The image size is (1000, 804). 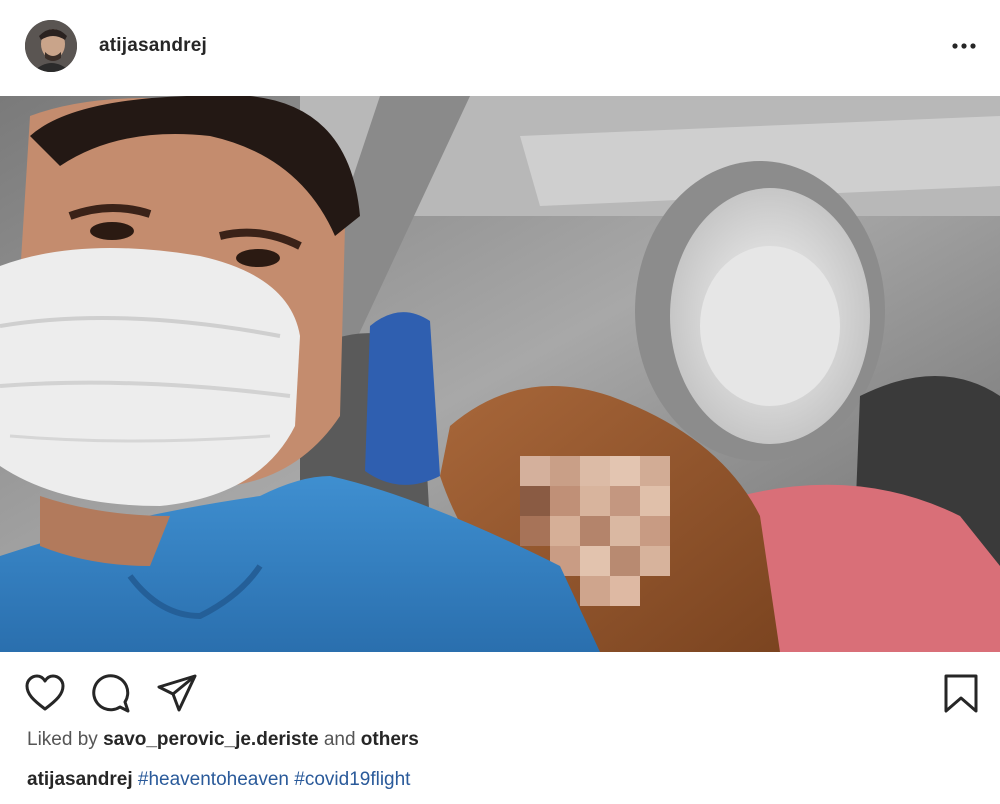 I want to click on hashtag-link: #heaventoheaven, so click(x=213, y=779).